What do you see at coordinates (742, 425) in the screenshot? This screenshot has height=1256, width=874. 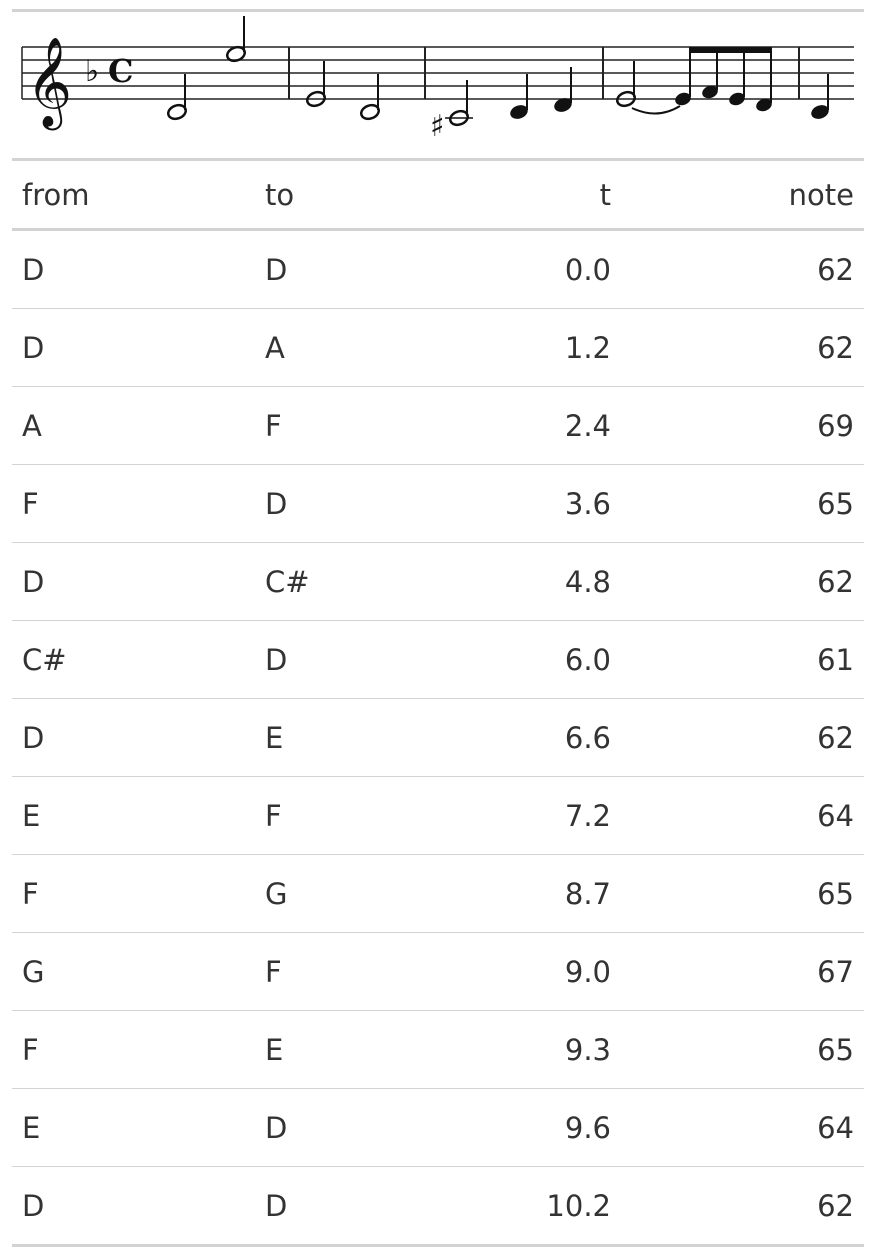 I see `cell-note: 69` at bounding box center [742, 425].